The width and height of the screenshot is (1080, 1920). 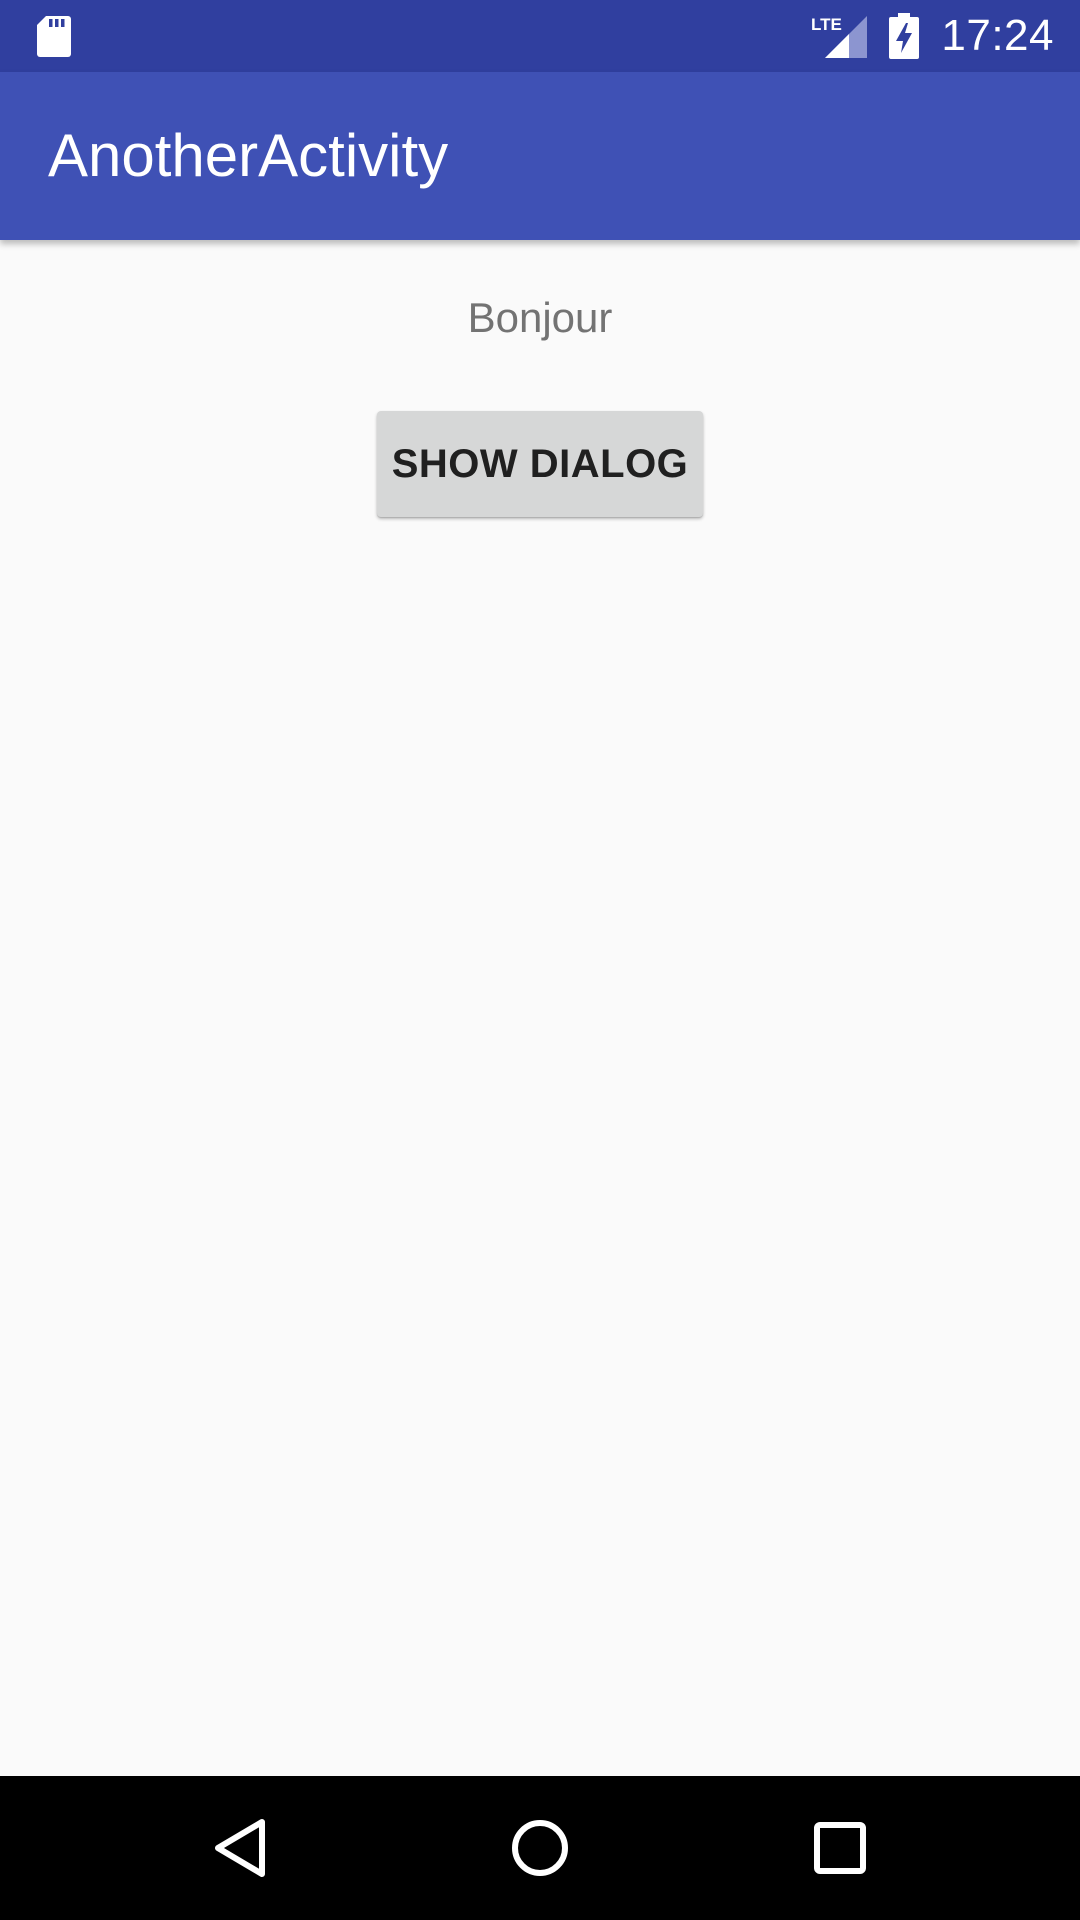 I want to click on battery-charging-icon, so click(x=904, y=36).